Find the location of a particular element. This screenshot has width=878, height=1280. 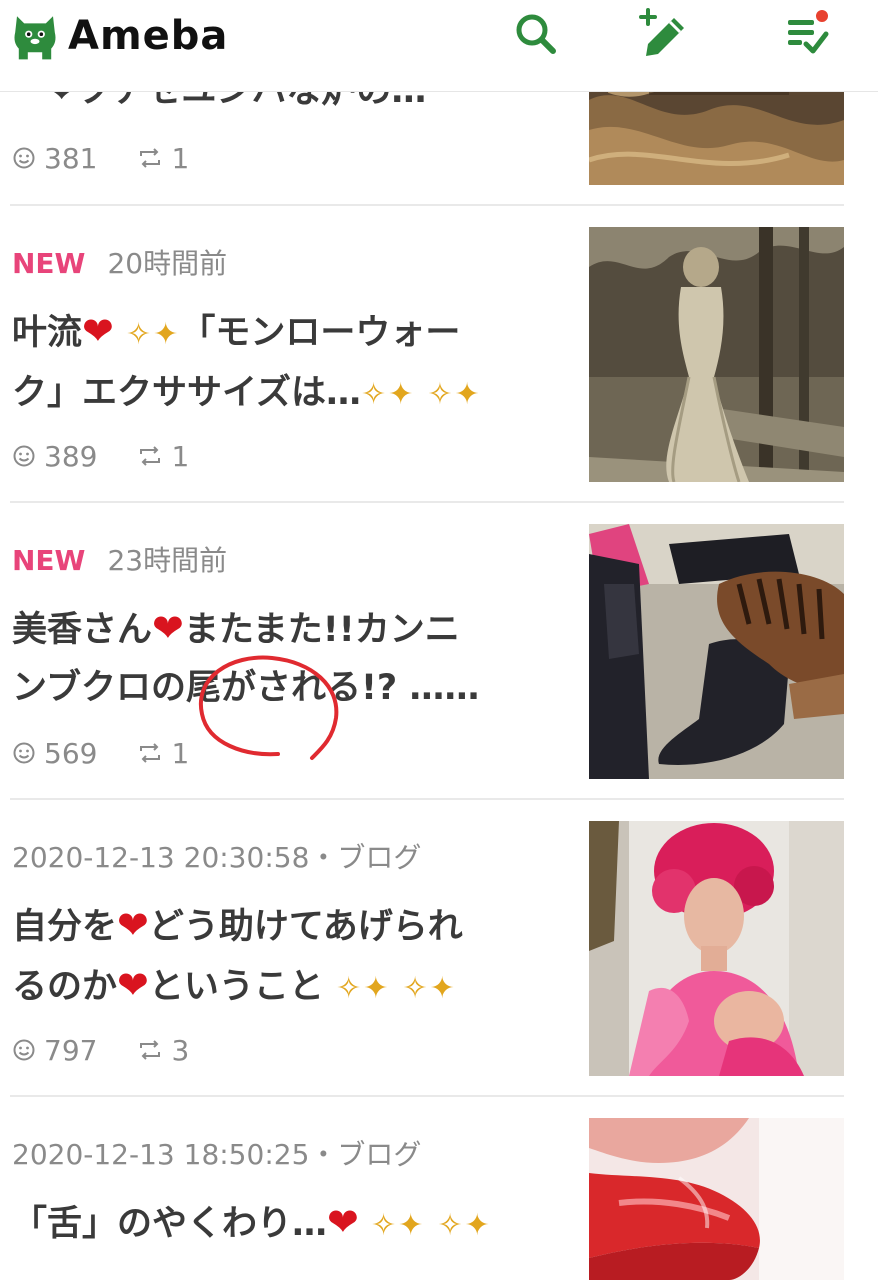

post-time: 23時間前 is located at coordinates (167, 560).